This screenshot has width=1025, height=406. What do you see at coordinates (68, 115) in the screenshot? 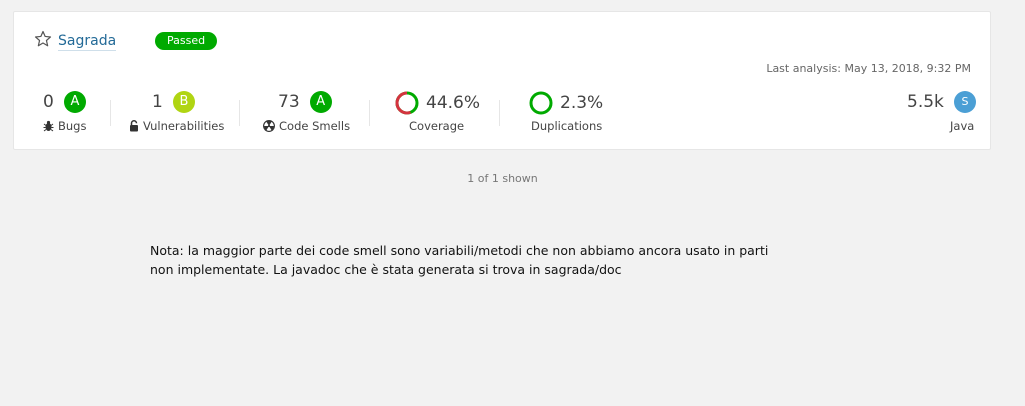
I see `bugs-metric: 0 A Bugs` at bounding box center [68, 115].